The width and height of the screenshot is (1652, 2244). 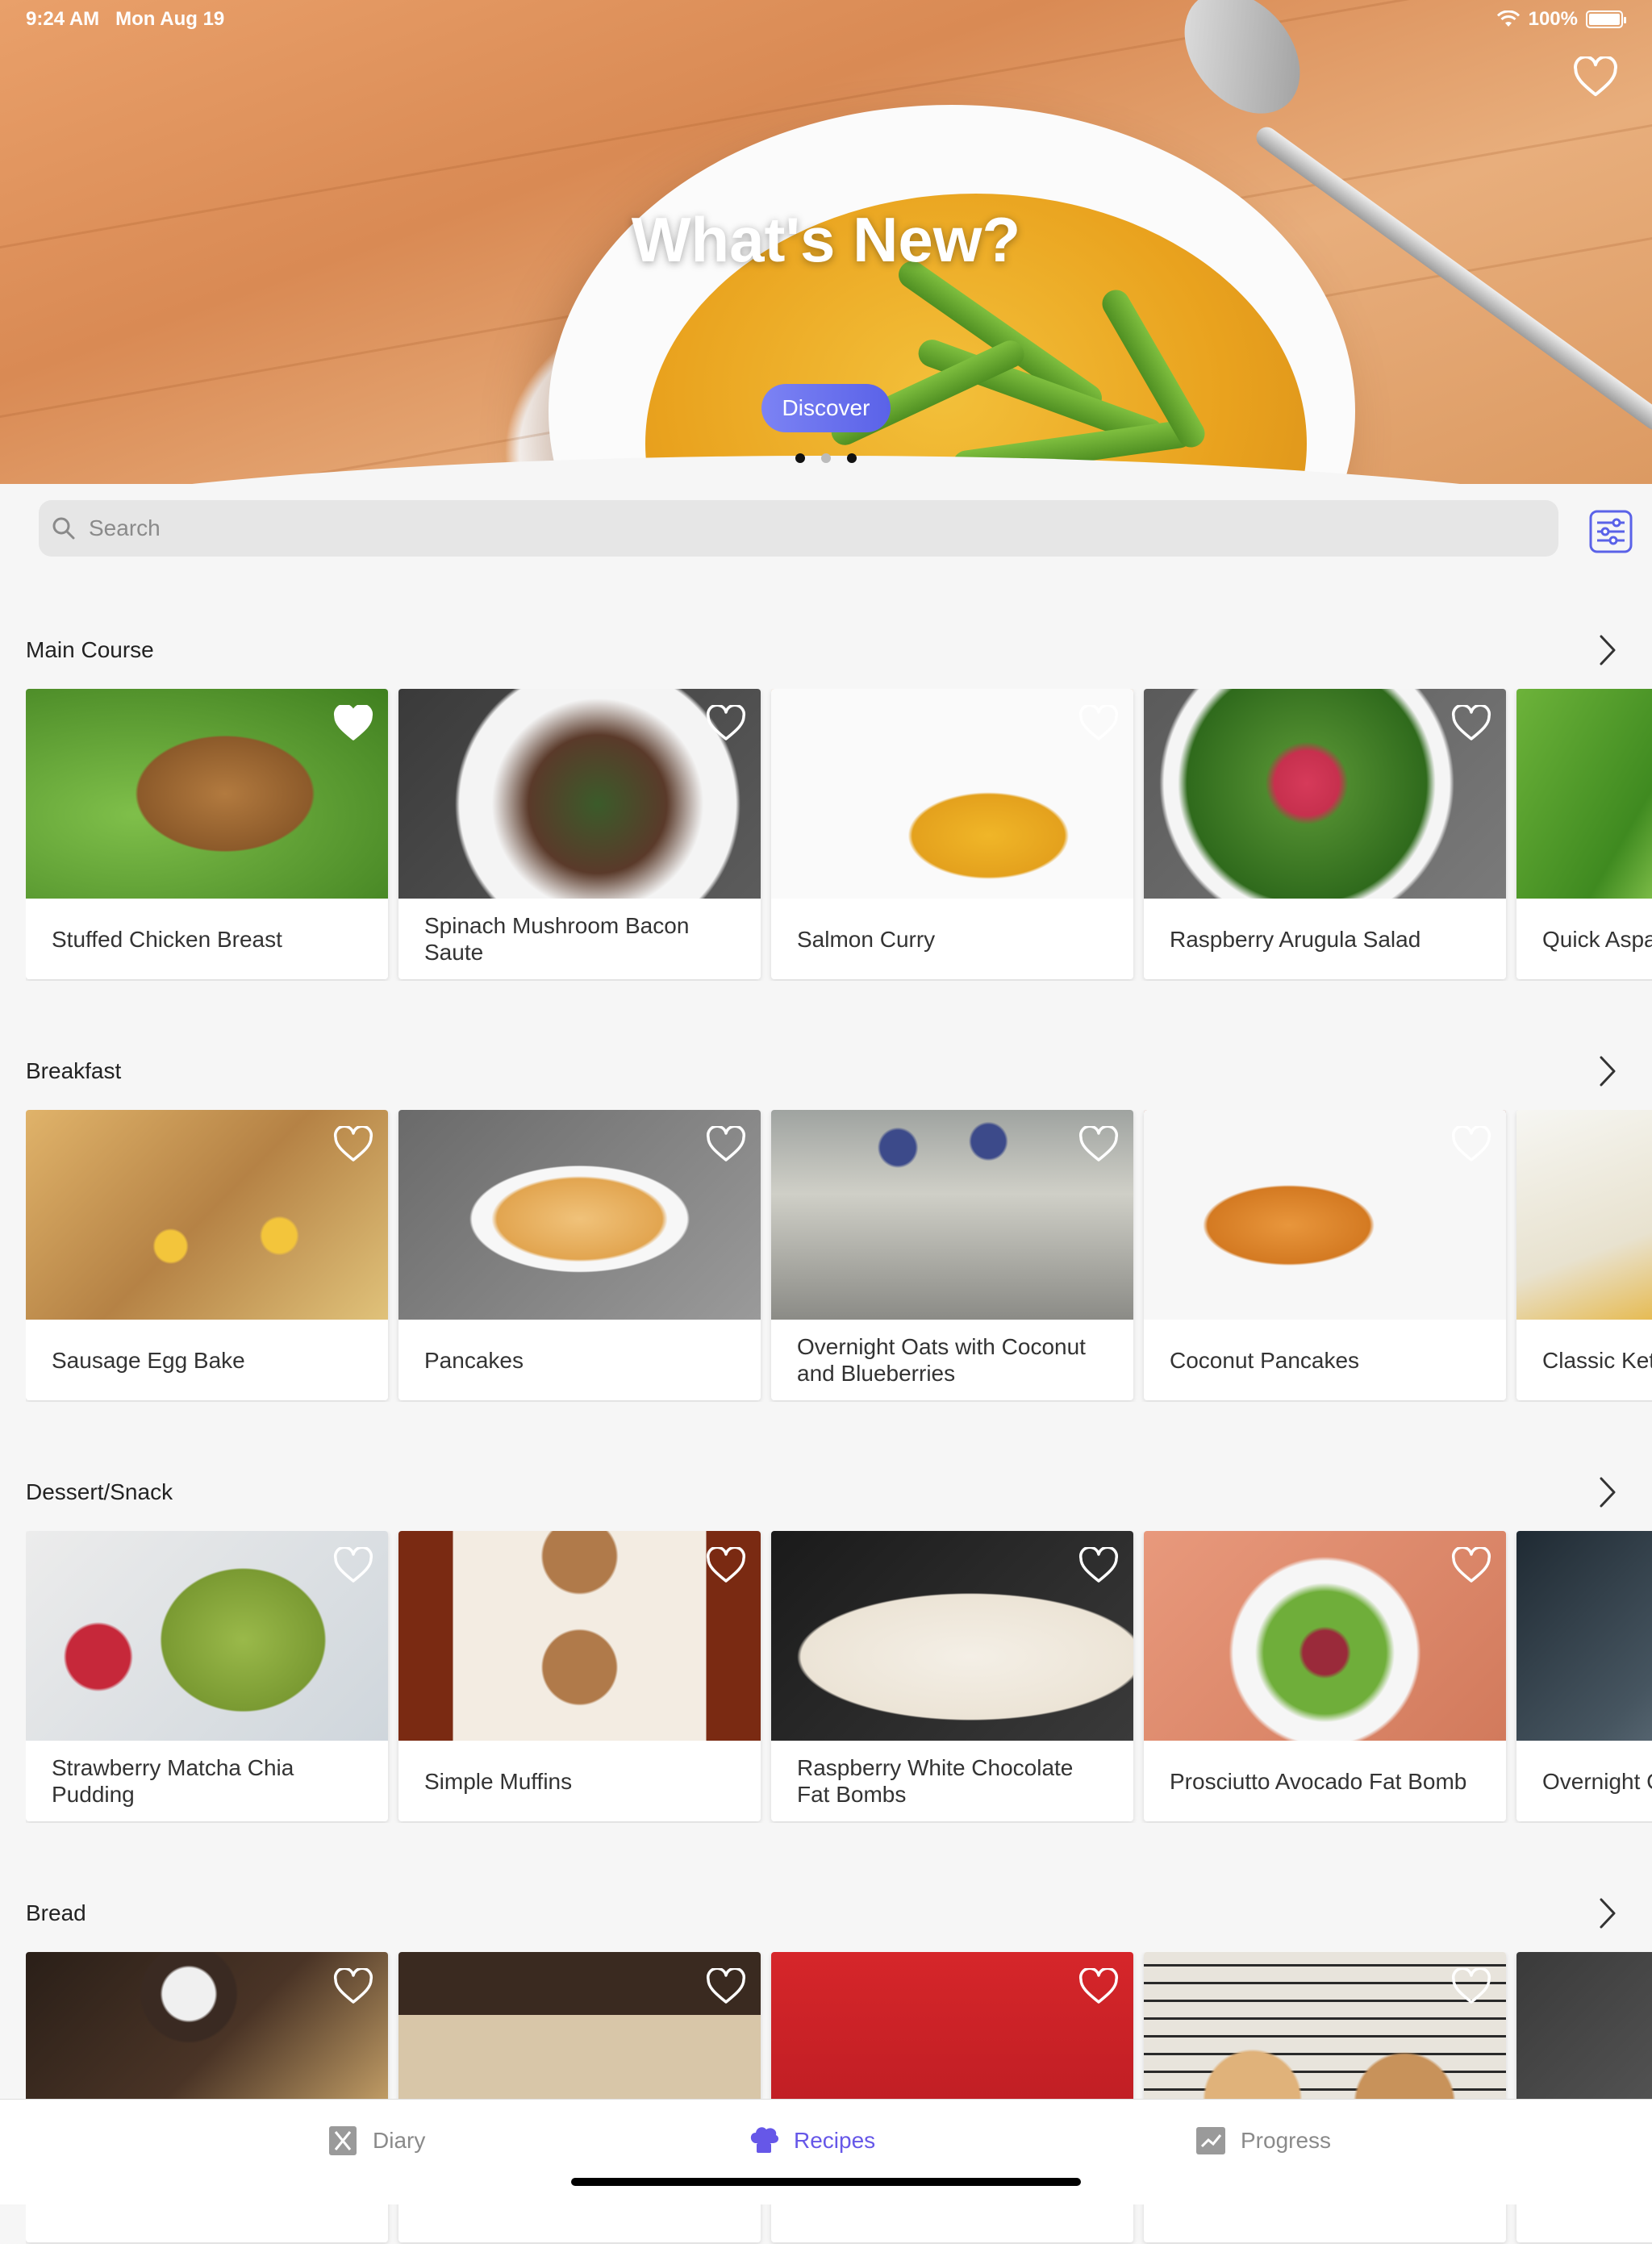 What do you see at coordinates (557, 939) in the screenshot?
I see `recipe-name: Spinach Mushroom Bacon Saute` at bounding box center [557, 939].